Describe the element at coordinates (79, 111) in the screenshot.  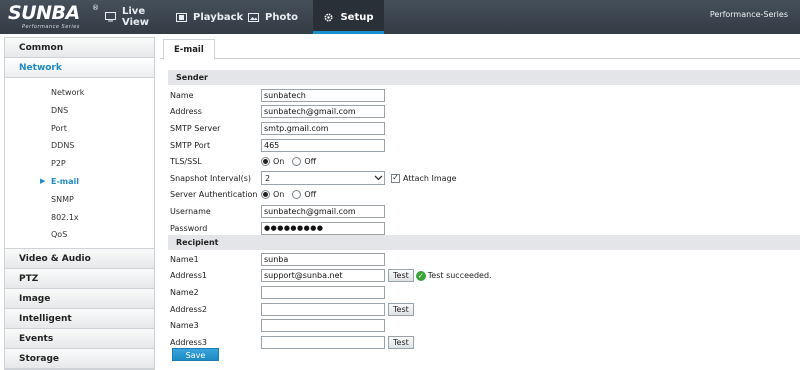
I see `sidebar-item-dns: DNS` at that location.